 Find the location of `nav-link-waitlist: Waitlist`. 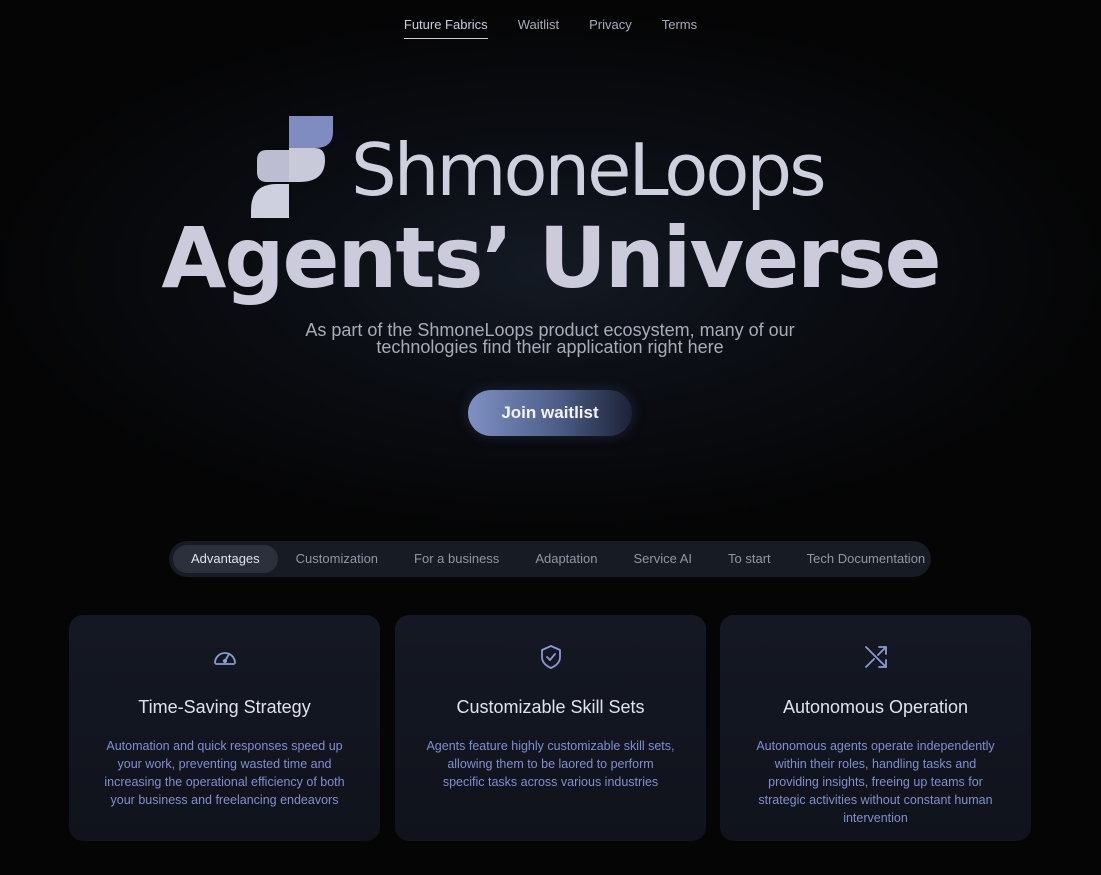

nav-link-waitlist: Waitlist is located at coordinates (538, 28).